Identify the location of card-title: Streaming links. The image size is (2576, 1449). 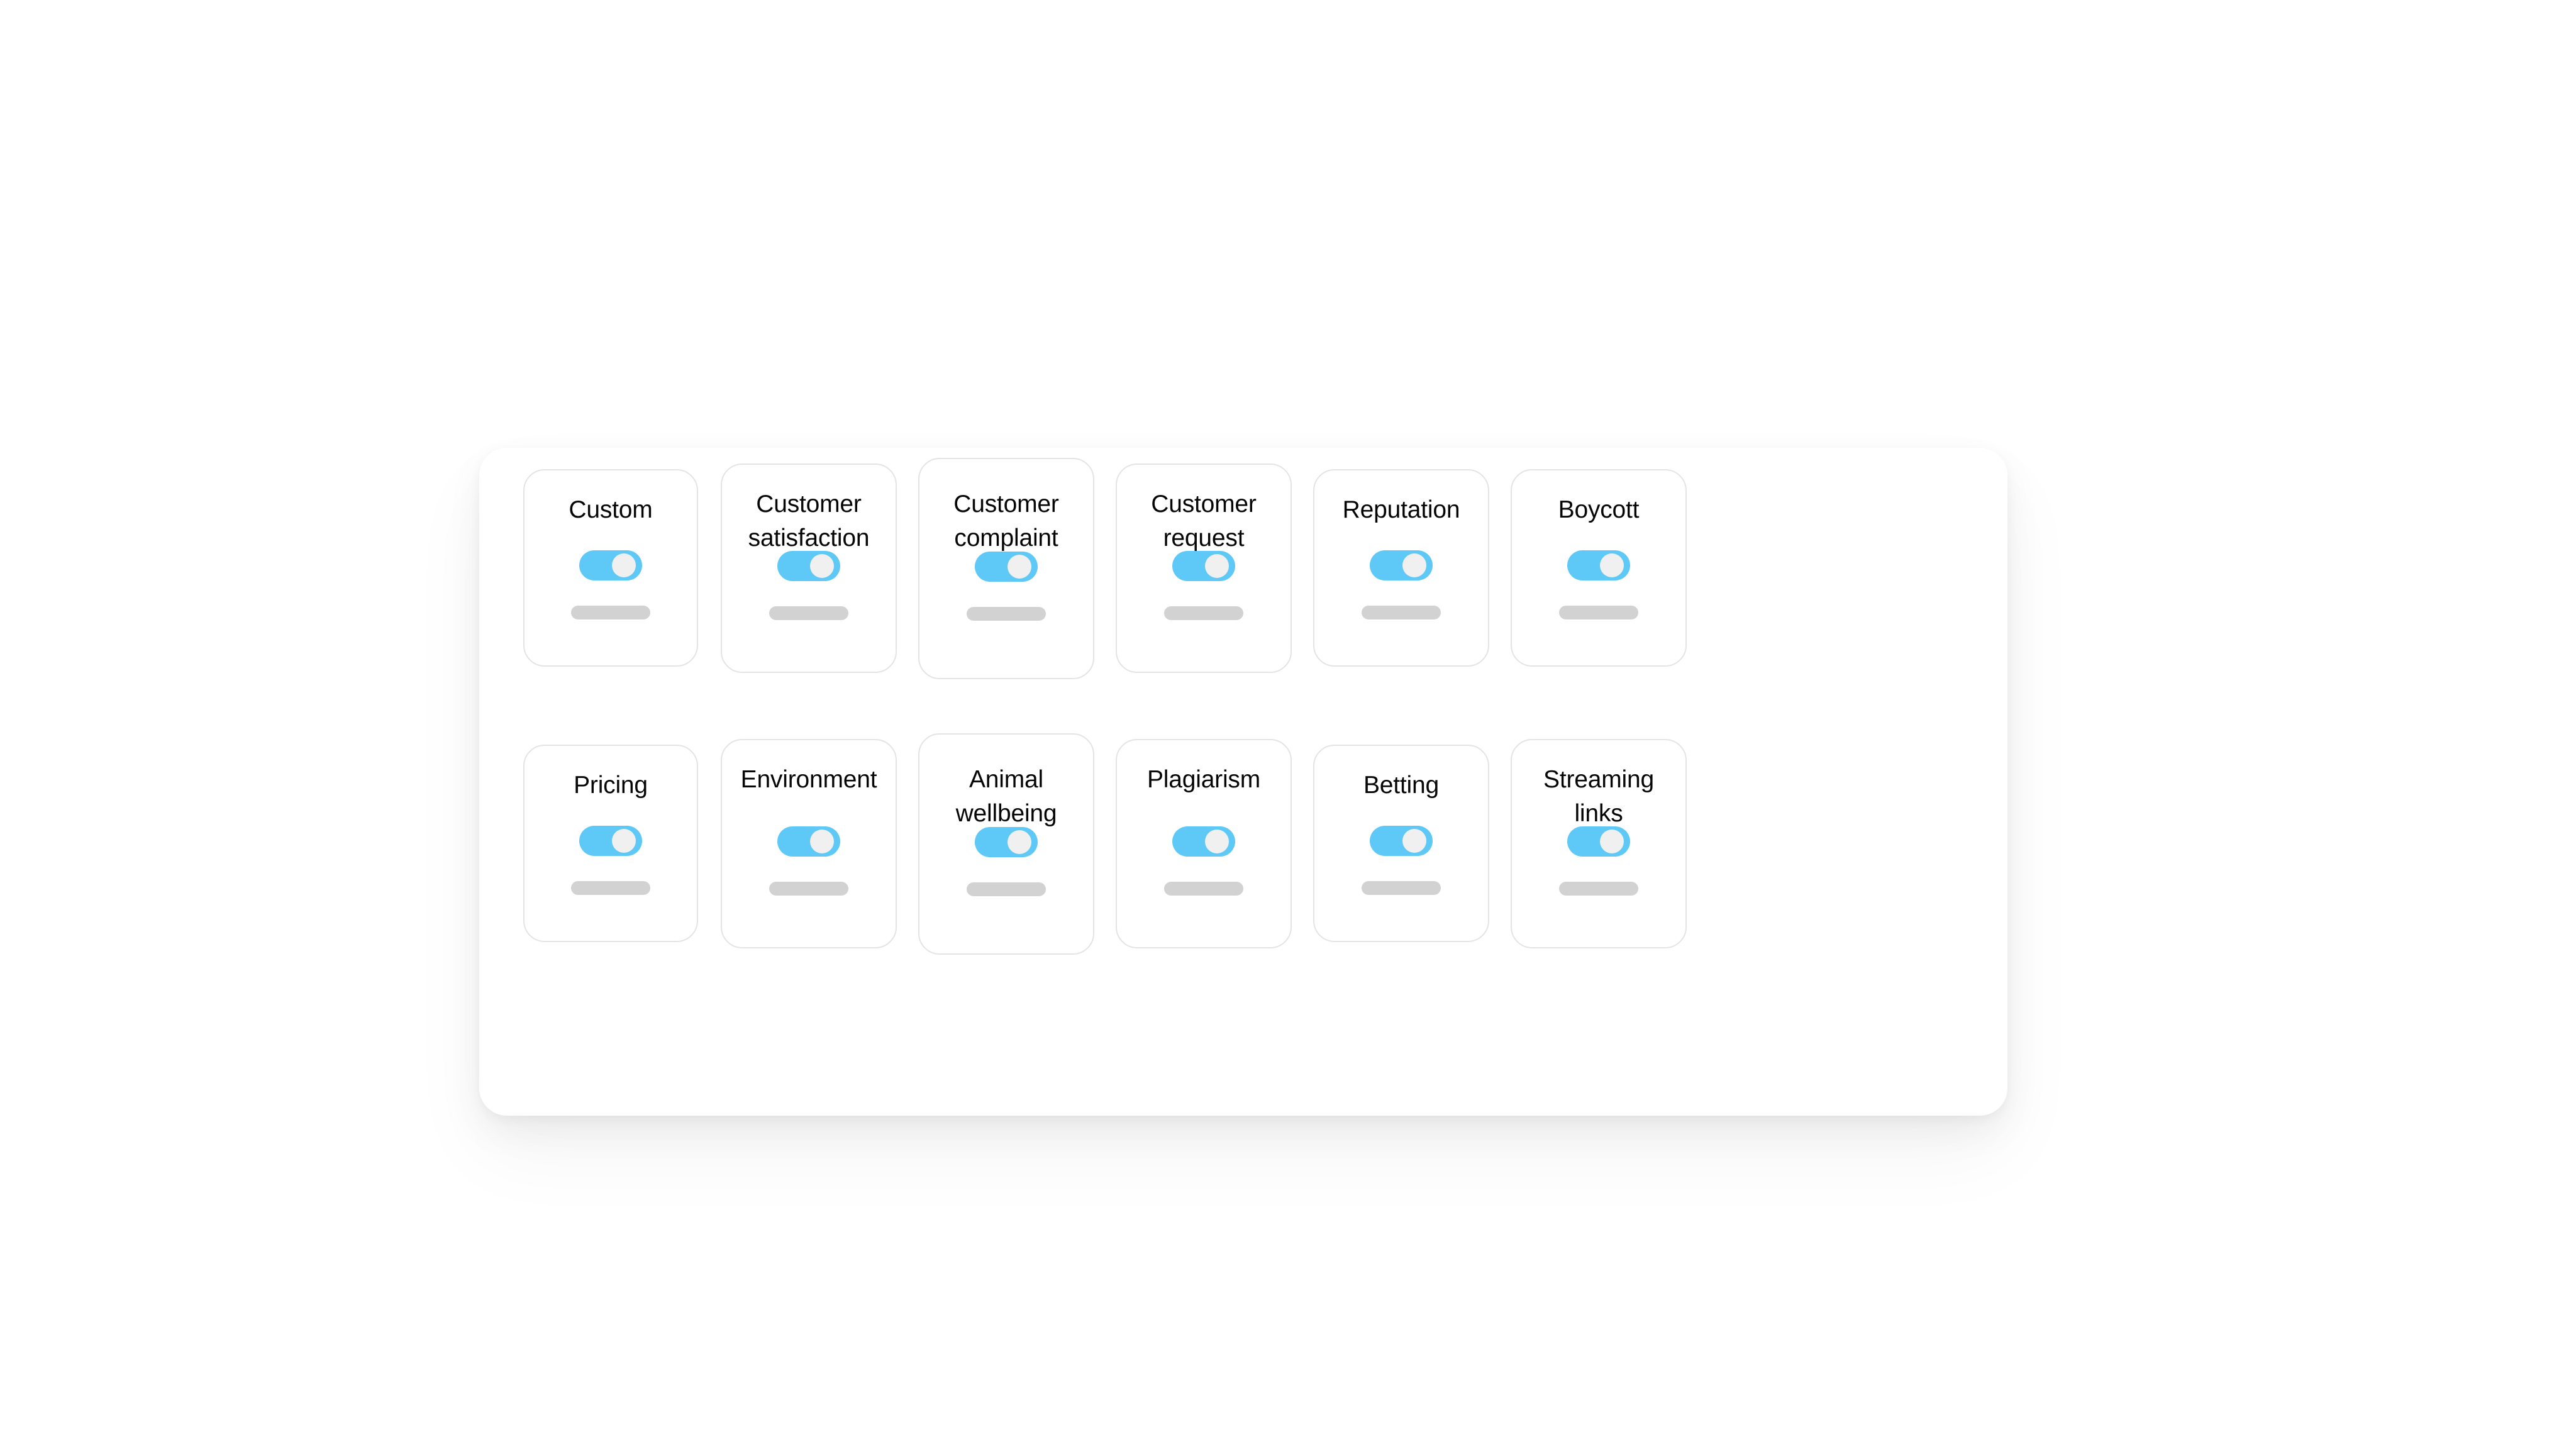
(1598, 796).